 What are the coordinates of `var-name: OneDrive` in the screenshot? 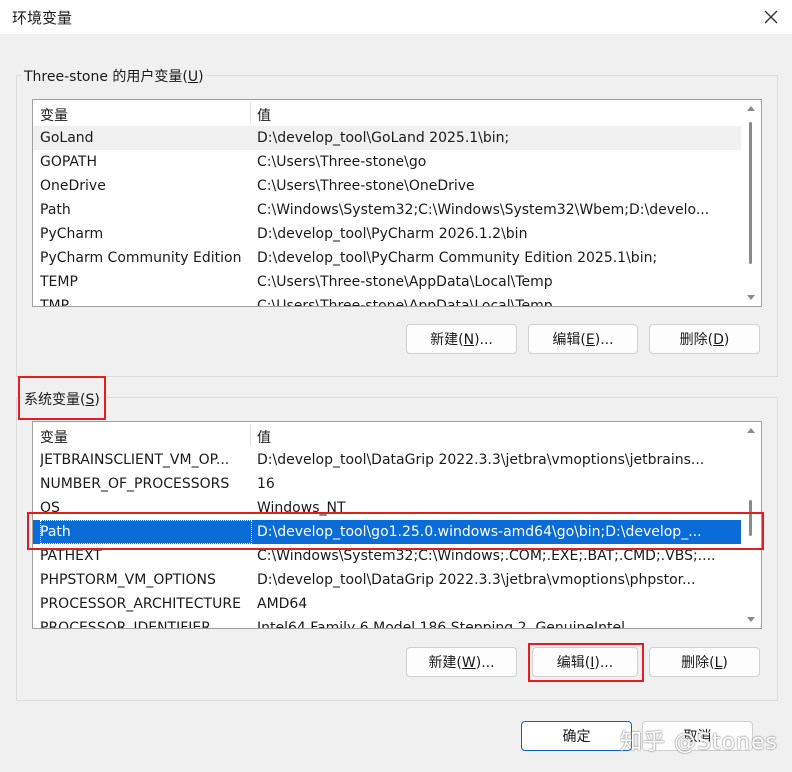 It's located at (73, 186).